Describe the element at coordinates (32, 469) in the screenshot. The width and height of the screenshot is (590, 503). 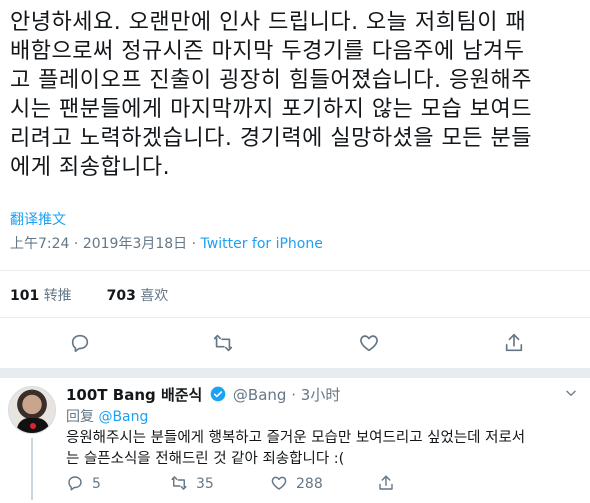
I see `thread-line` at that location.